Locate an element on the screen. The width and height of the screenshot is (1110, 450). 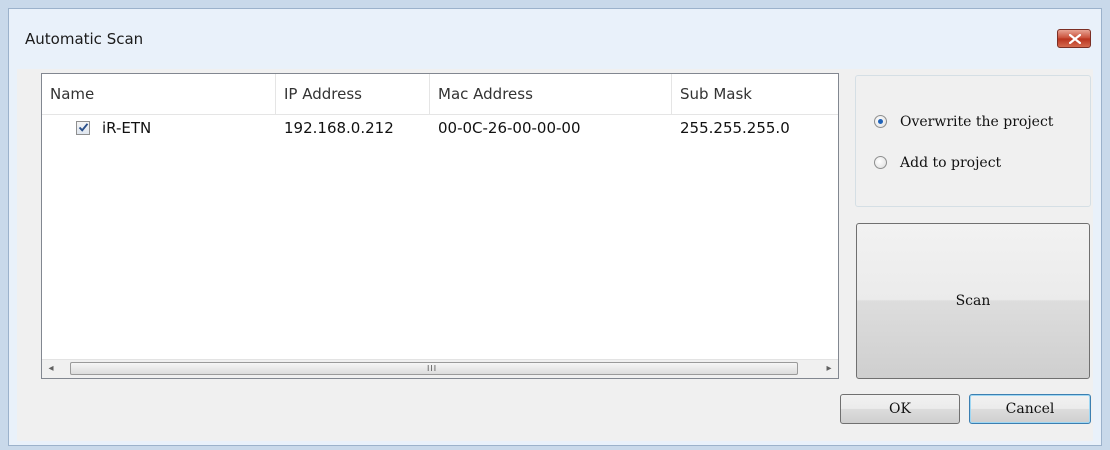
column-header-ip-address: IP Address is located at coordinates (353, 94).